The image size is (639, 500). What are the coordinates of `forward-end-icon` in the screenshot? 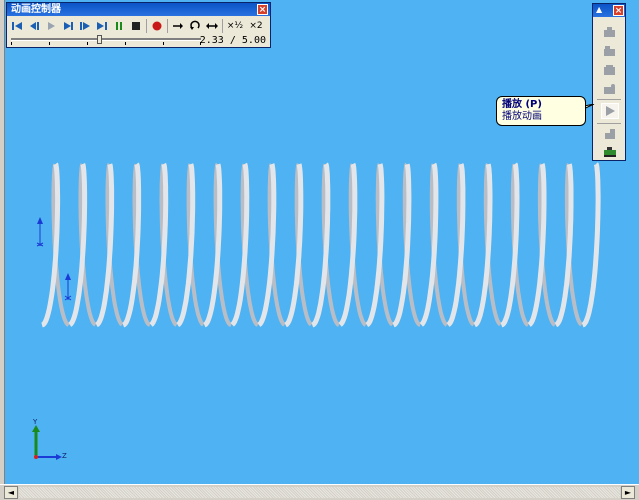 It's located at (102, 26).